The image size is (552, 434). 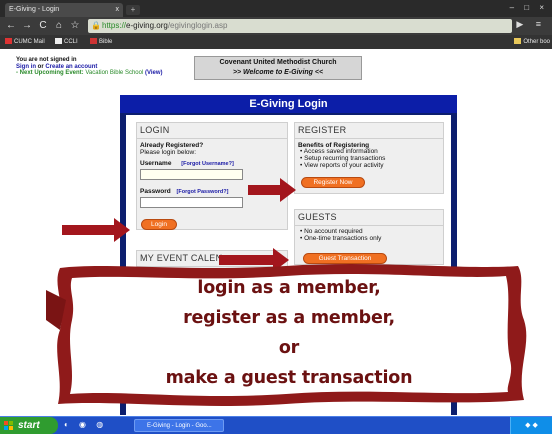 I want to click on username-label: Username, so click(x=156, y=163).